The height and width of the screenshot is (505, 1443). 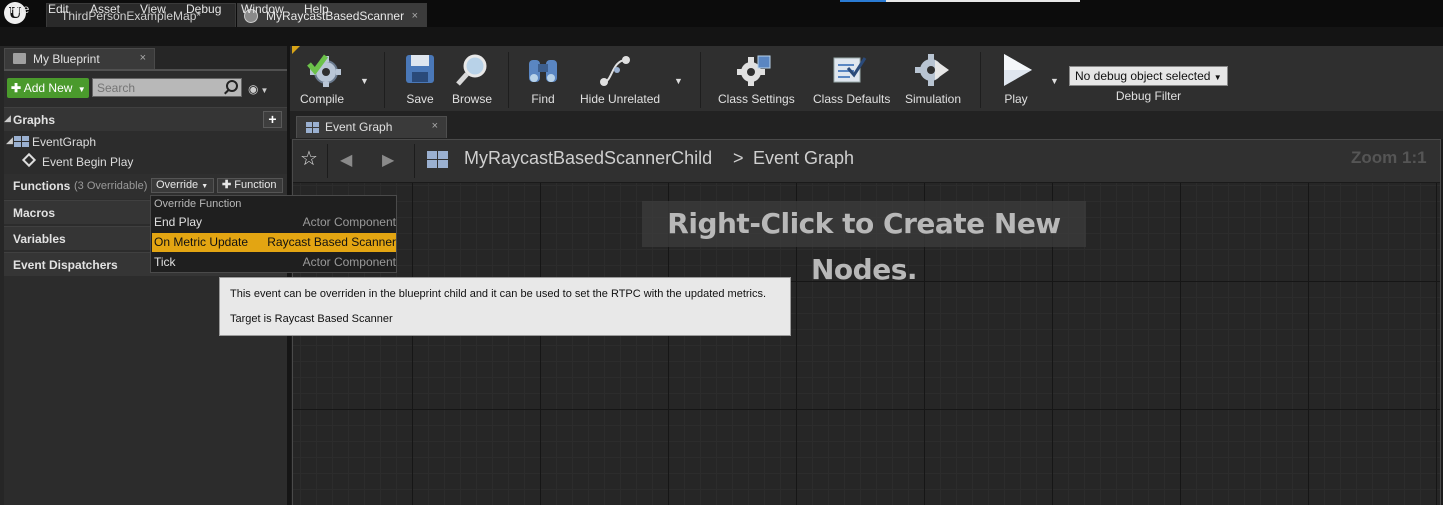 I want to click on search-input, so click(x=167, y=87).